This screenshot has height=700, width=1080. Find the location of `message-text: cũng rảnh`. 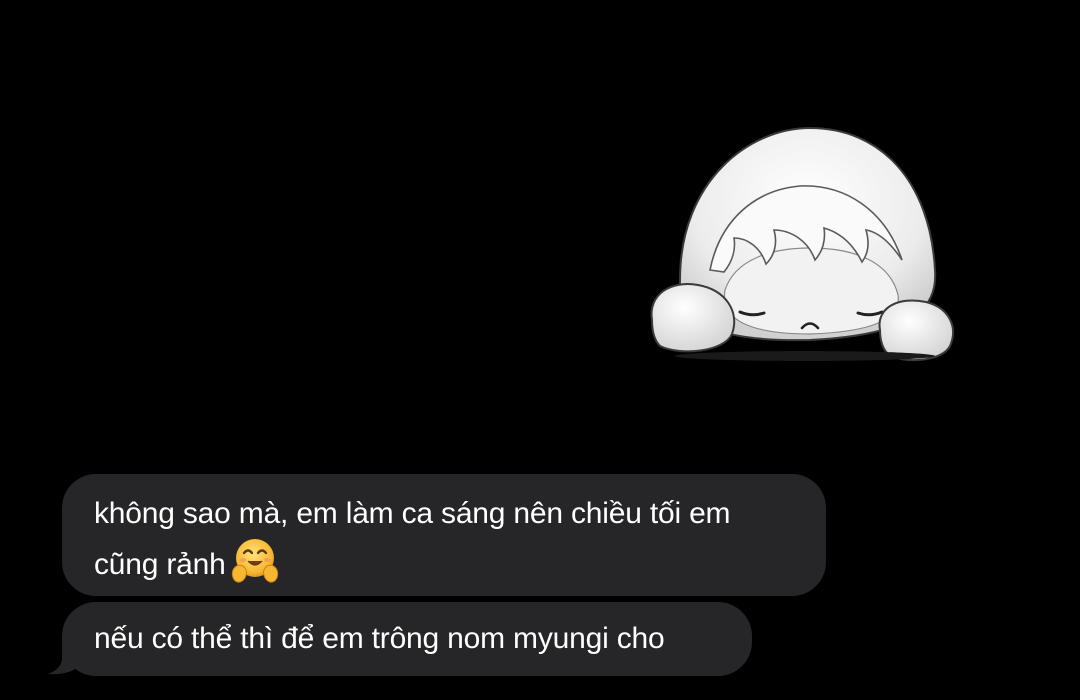

message-text: cũng rảnh is located at coordinates (160, 564).